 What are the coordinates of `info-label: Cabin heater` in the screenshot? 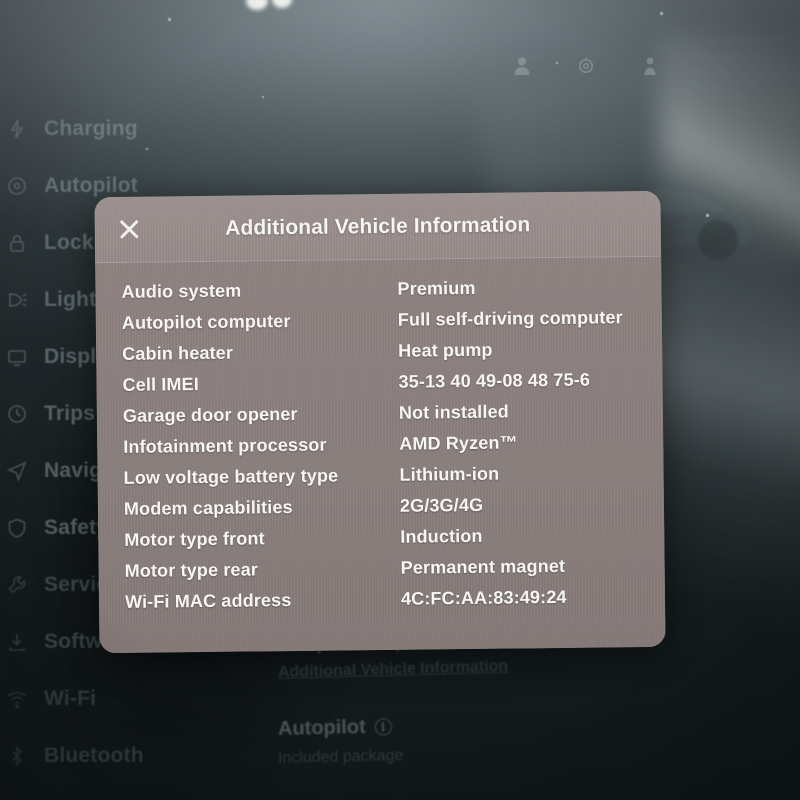 It's located at (178, 353).